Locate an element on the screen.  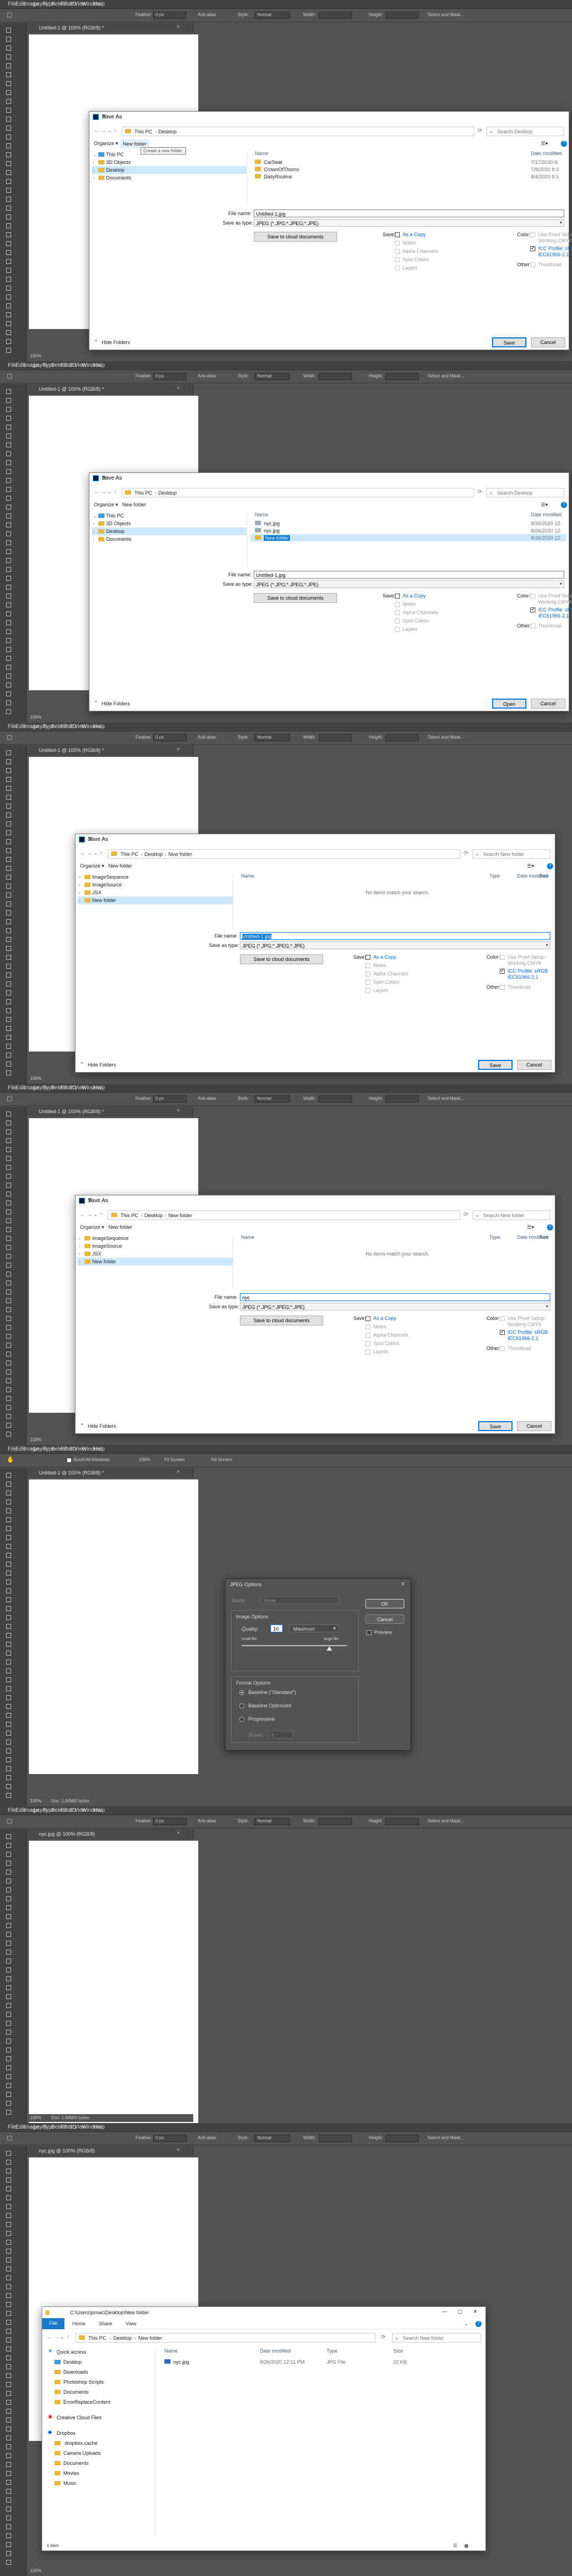
nav-item-documents: Documents is located at coordinates (99, 2392).